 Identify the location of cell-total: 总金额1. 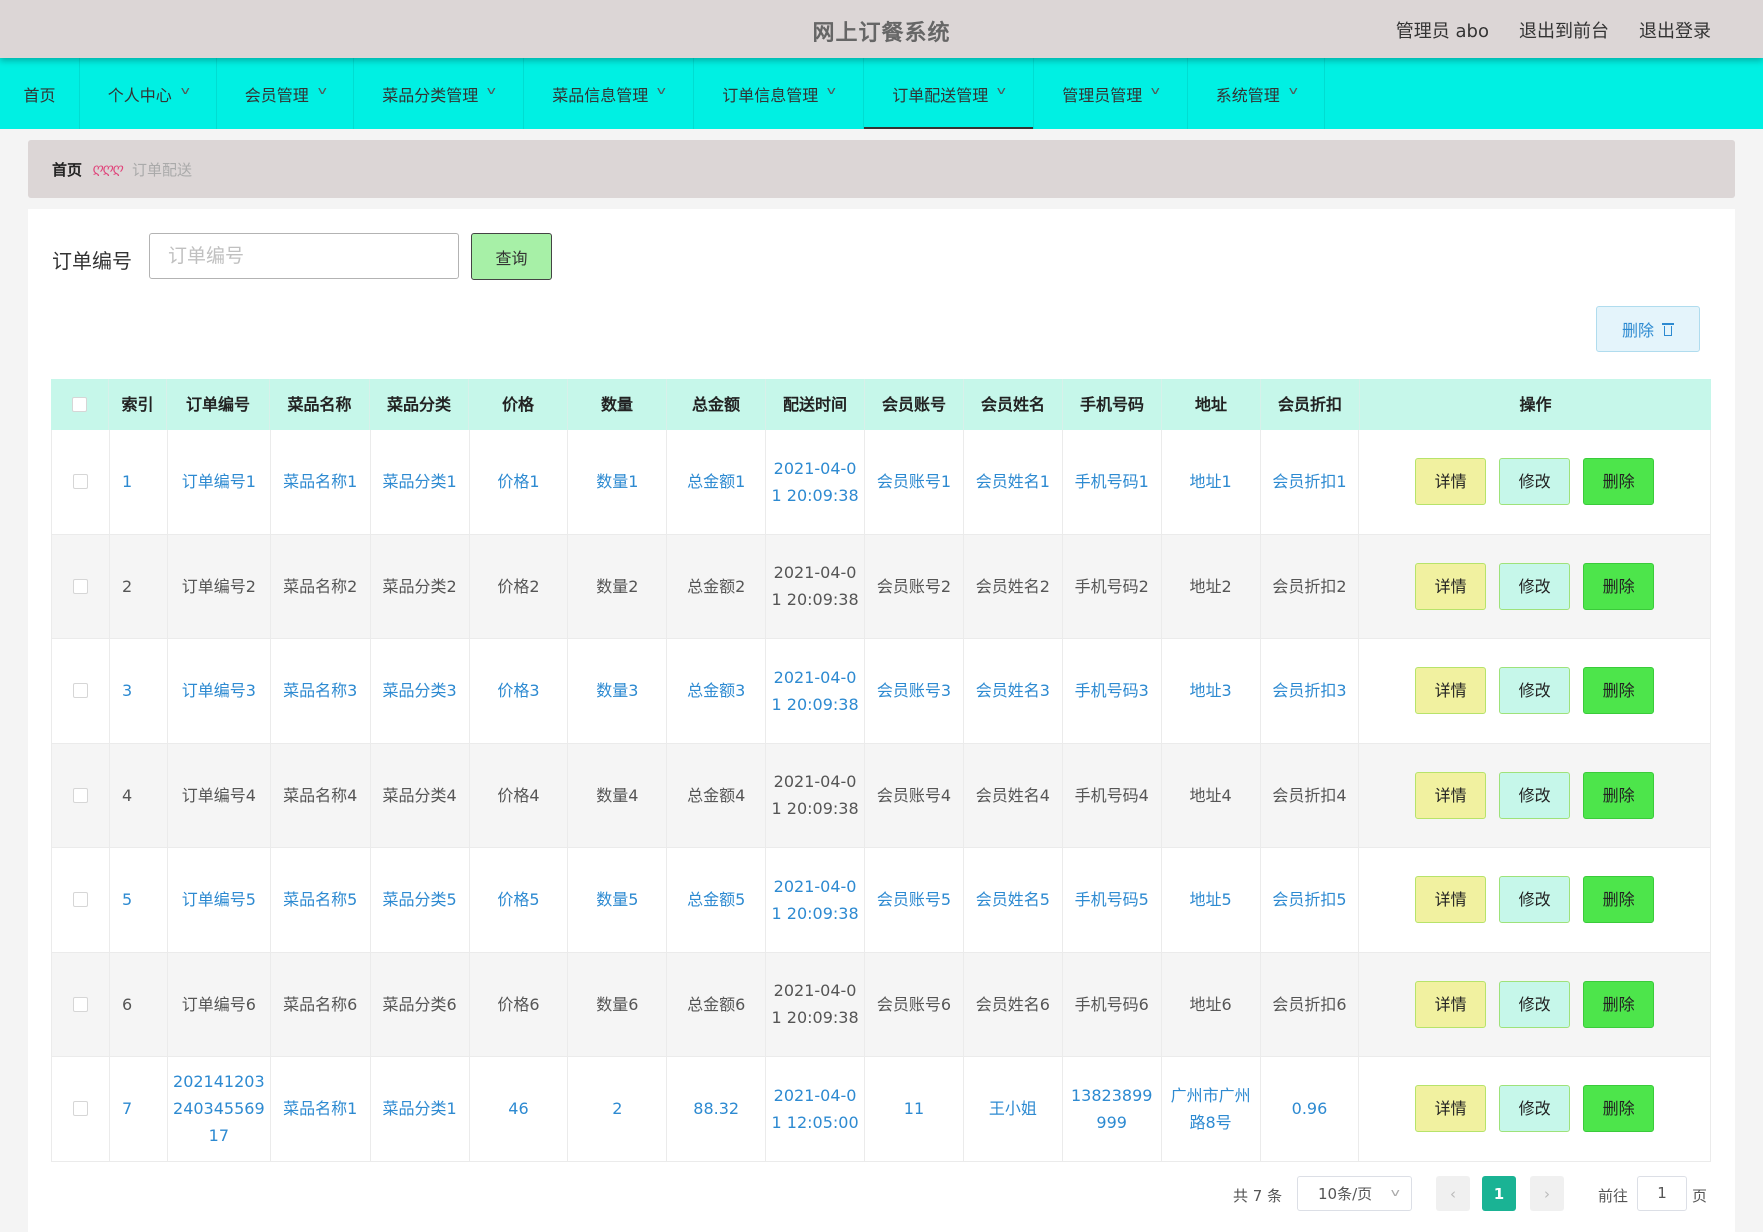
(717, 482).